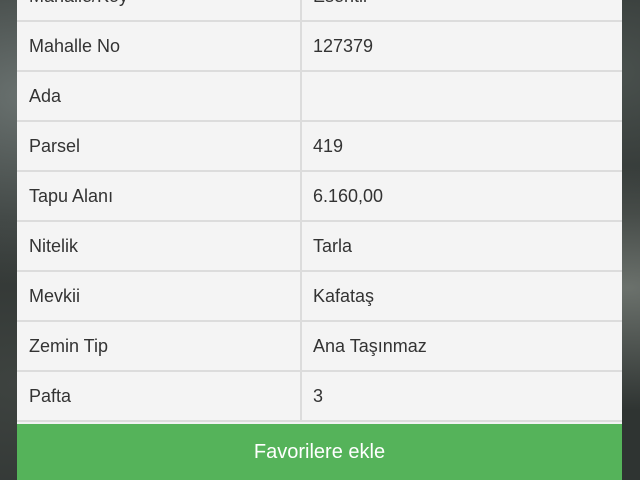 The width and height of the screenshot is (640, 480). Describe the element at coordinates (462, 10) in the screenshot. I see `row-value: Esentil` at that location.